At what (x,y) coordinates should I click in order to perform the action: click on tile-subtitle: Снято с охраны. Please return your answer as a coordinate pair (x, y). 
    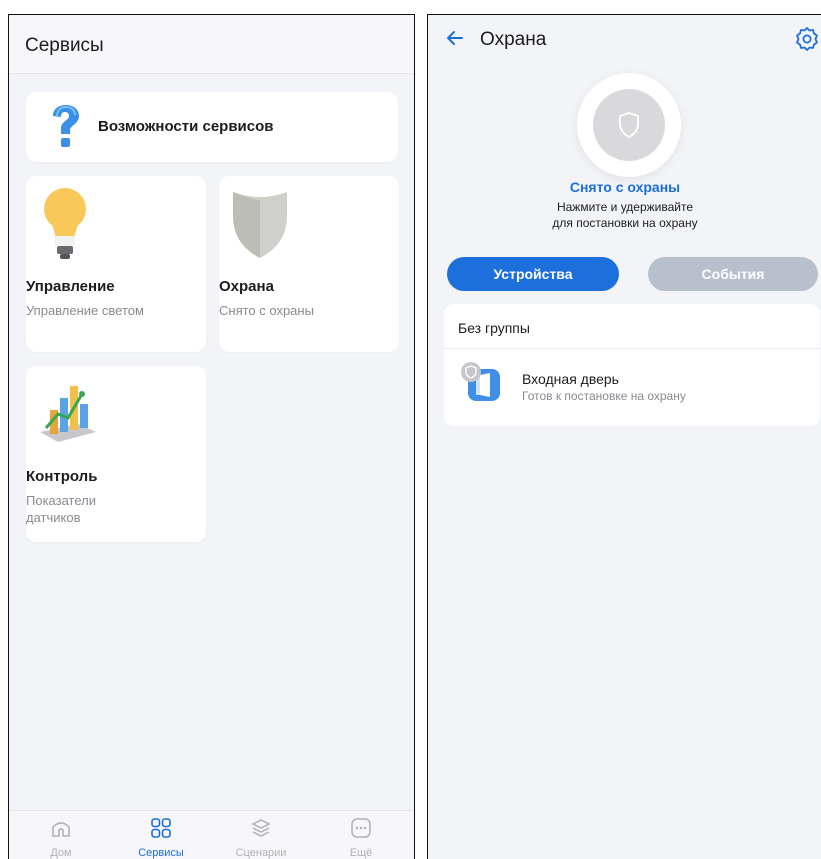
    Looking at the image, I should click on (266, 310).